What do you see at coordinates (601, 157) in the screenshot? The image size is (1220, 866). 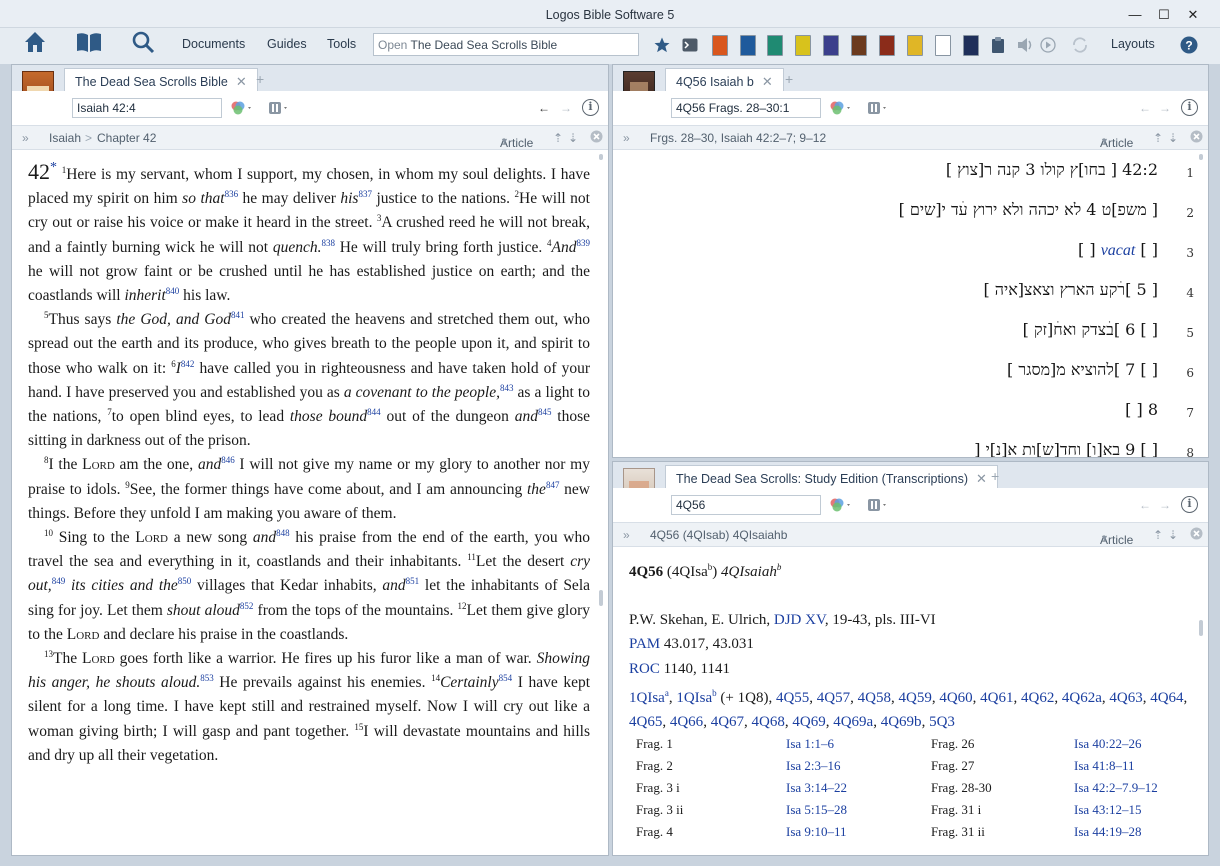 I see `scrollbar-top` at bounding box center [601, 157].